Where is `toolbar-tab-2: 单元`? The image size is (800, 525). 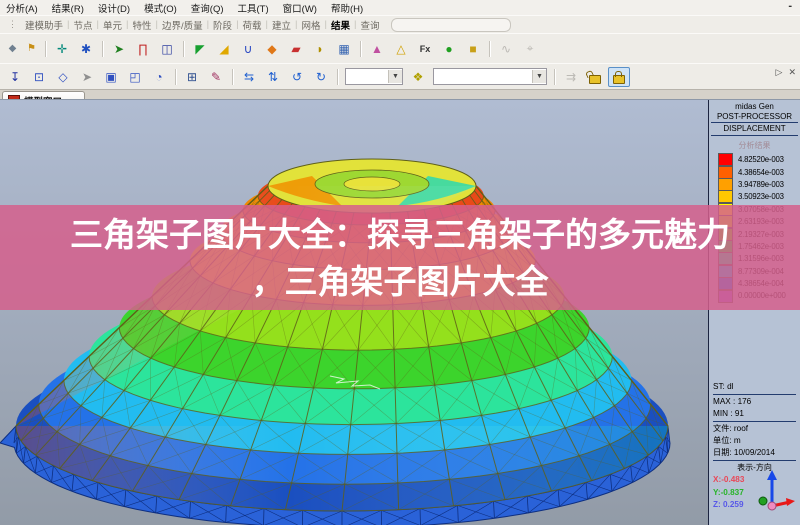 toolbar-tab-2: 单元 is located at coordinates (112, 25).